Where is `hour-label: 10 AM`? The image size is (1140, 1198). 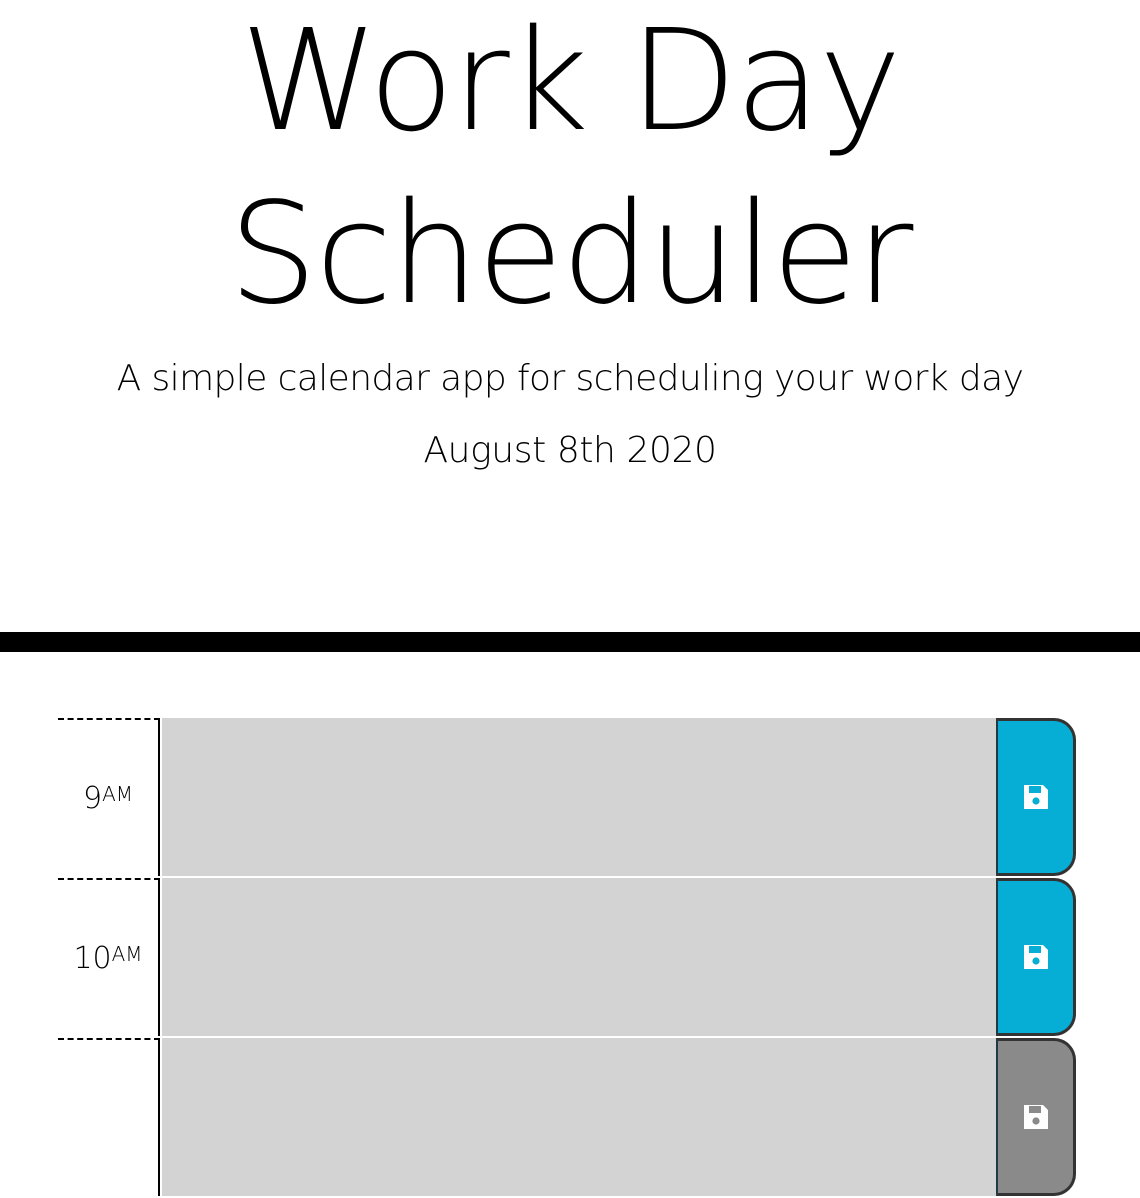 hour-label: 10 AM is located at coordinates (109, 957).